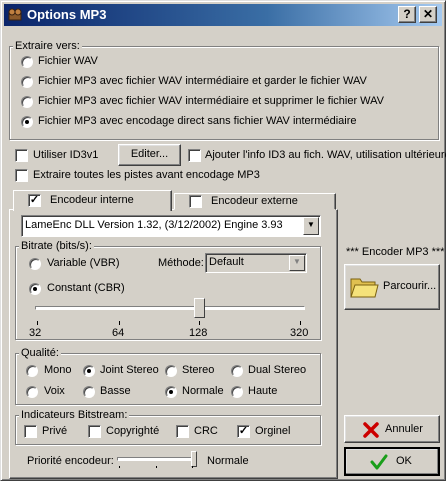  I want to click on tab-internal-encoder: ✓ Encodeur interne, so click(92, 200).